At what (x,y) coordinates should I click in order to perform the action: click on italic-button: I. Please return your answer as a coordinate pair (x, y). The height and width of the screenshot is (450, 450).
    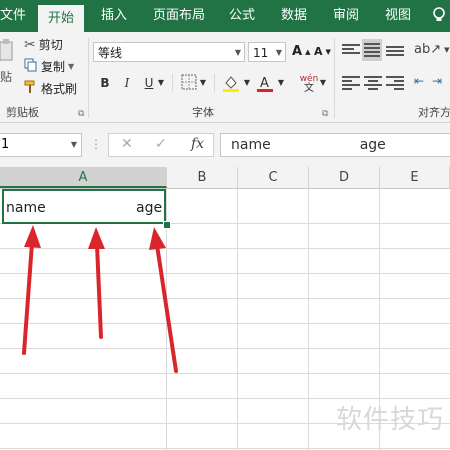
    Looking at the image, I should click on (127, 83).